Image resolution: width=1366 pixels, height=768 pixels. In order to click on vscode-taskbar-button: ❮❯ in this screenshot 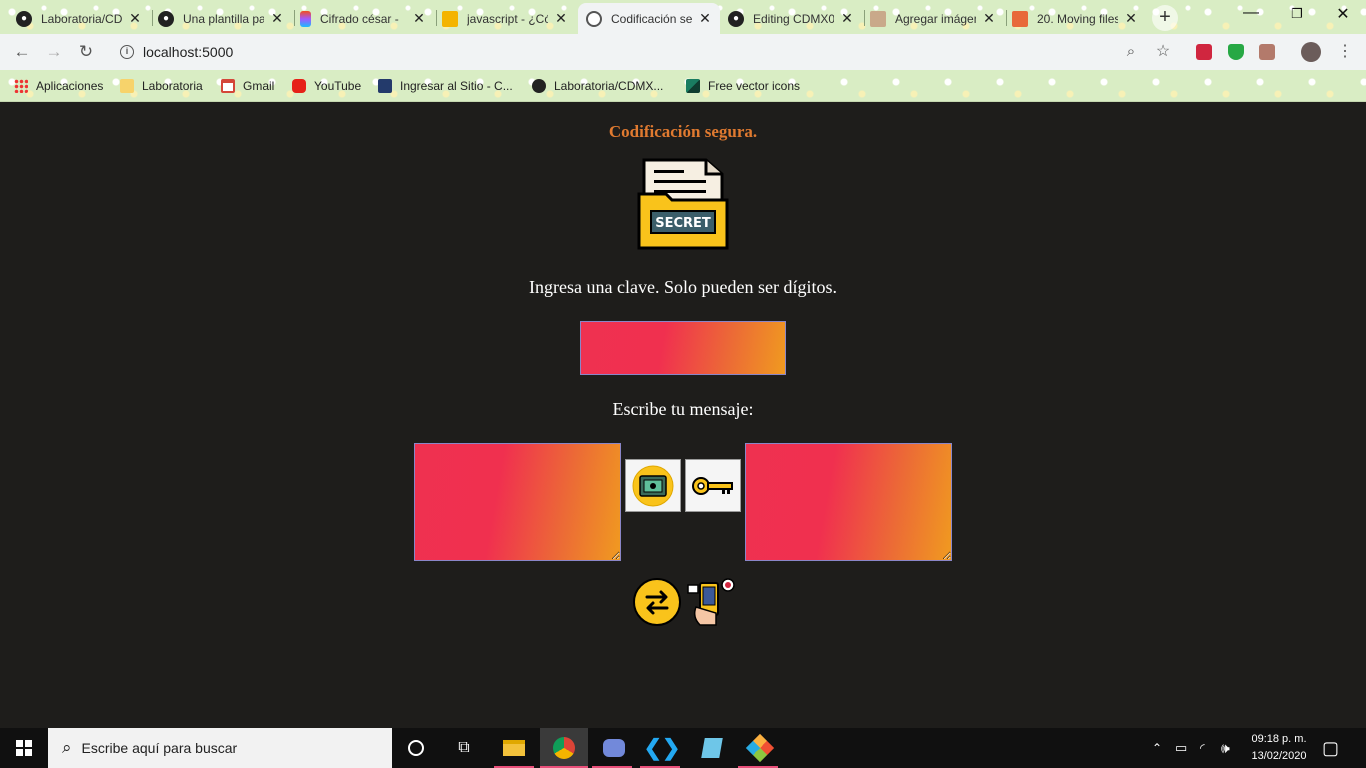, I will do `click(662, 748)`.